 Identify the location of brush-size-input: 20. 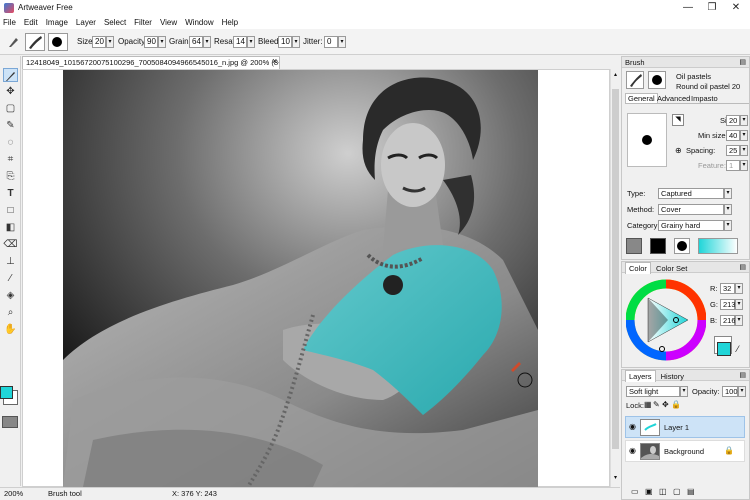
(733, 120).